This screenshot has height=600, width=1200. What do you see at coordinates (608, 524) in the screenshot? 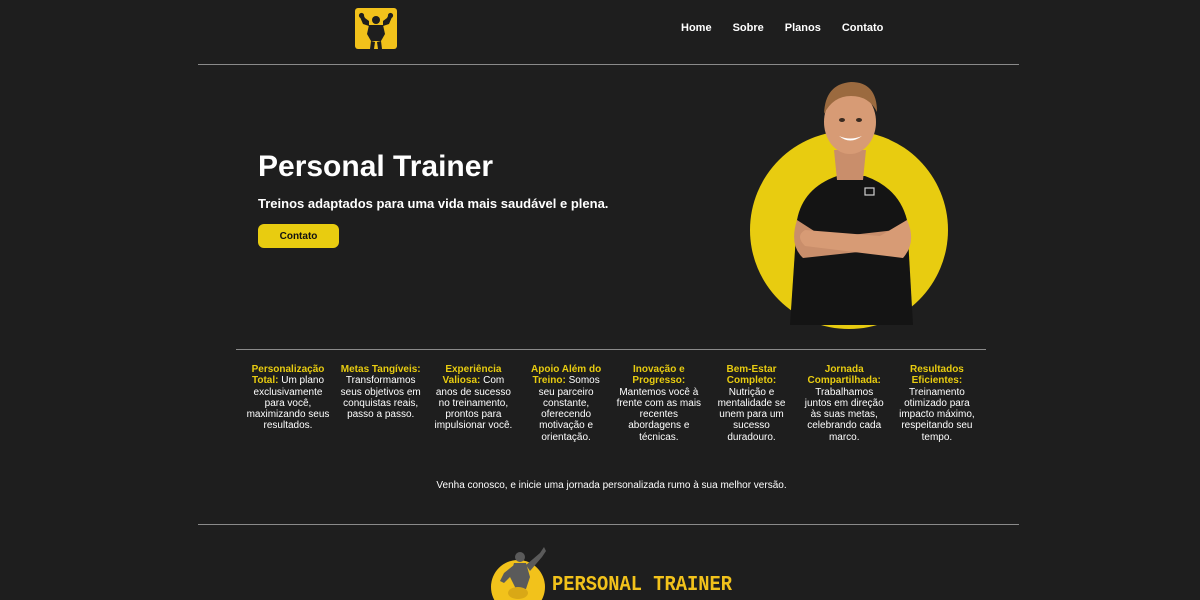
I see `footer-divider` at bounding box center [608, 524].